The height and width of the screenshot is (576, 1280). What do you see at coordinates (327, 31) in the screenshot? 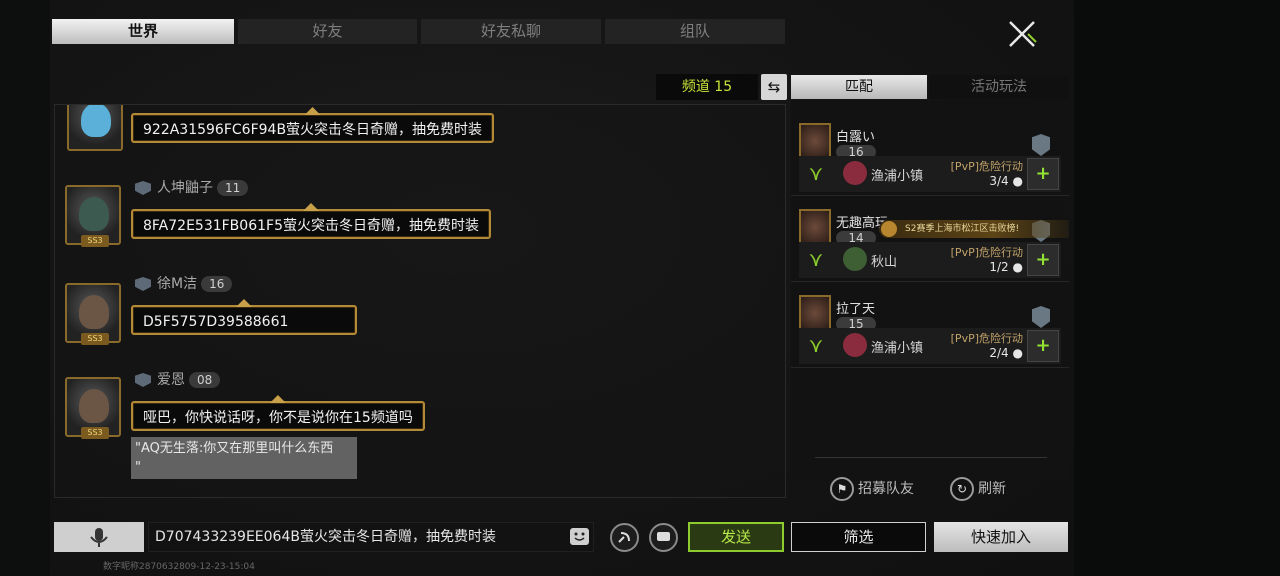
I see `tab-friends: 好友` at bounding box center [327, 31].